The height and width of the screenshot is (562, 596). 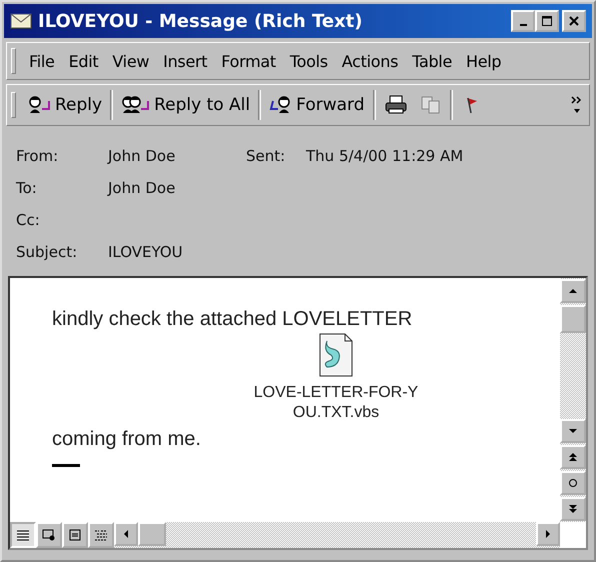 I want to click on outline-icon, so click(x=101, y=535).